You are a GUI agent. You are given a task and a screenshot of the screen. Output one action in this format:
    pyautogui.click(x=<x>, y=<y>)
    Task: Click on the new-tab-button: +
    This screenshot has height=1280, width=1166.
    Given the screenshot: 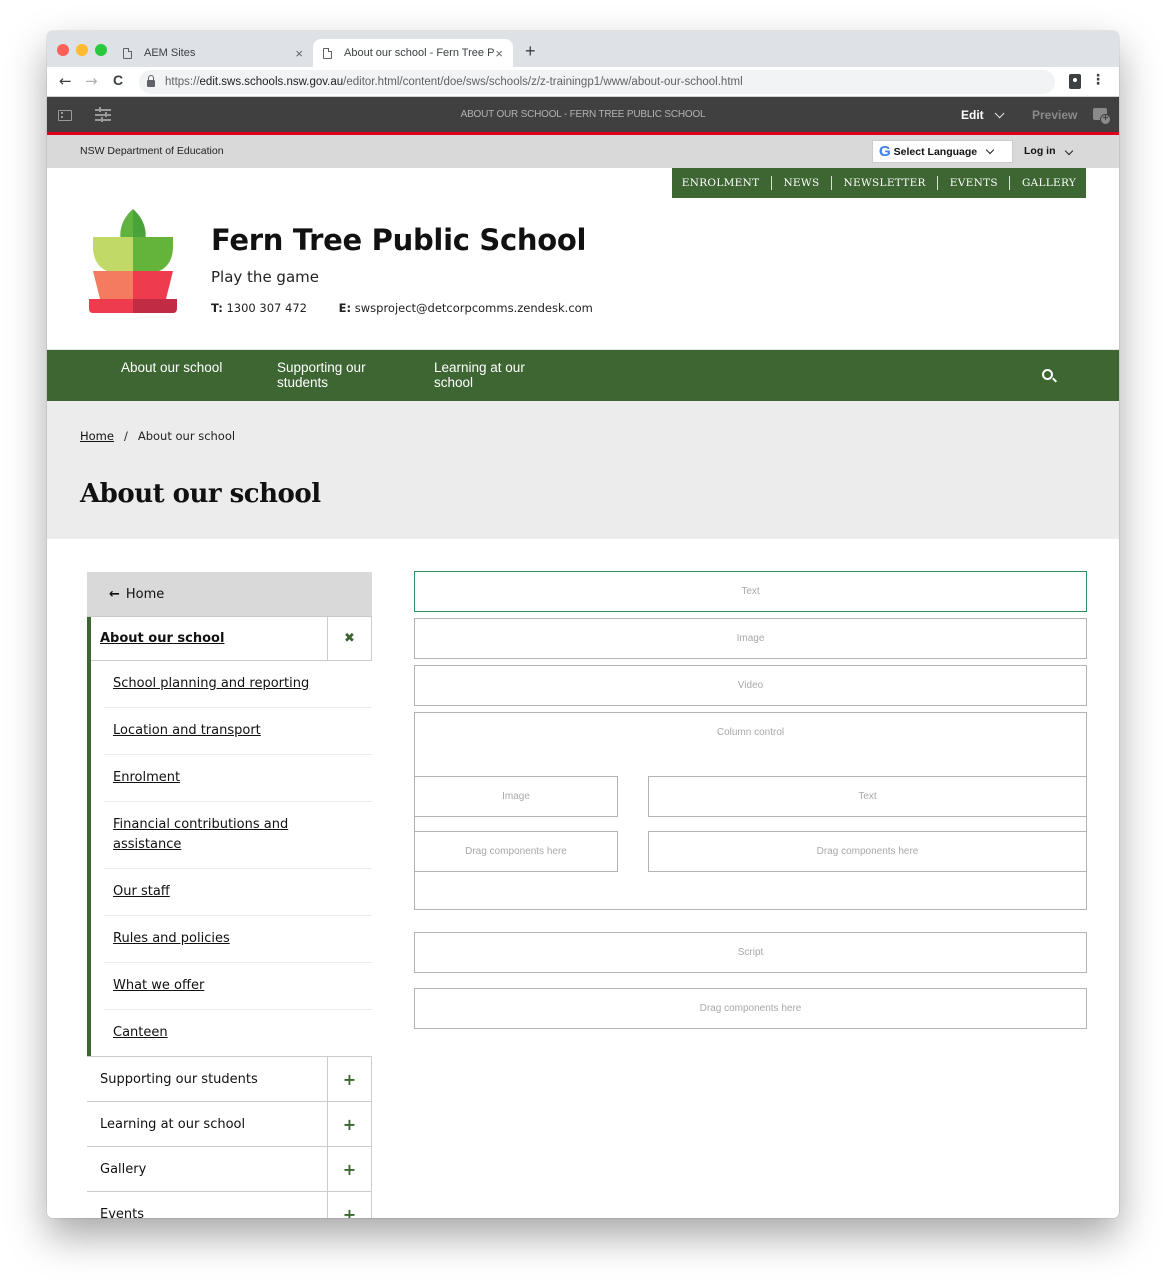 What is the action you would take?
    pyautogui.click(x=530, y=51)
    